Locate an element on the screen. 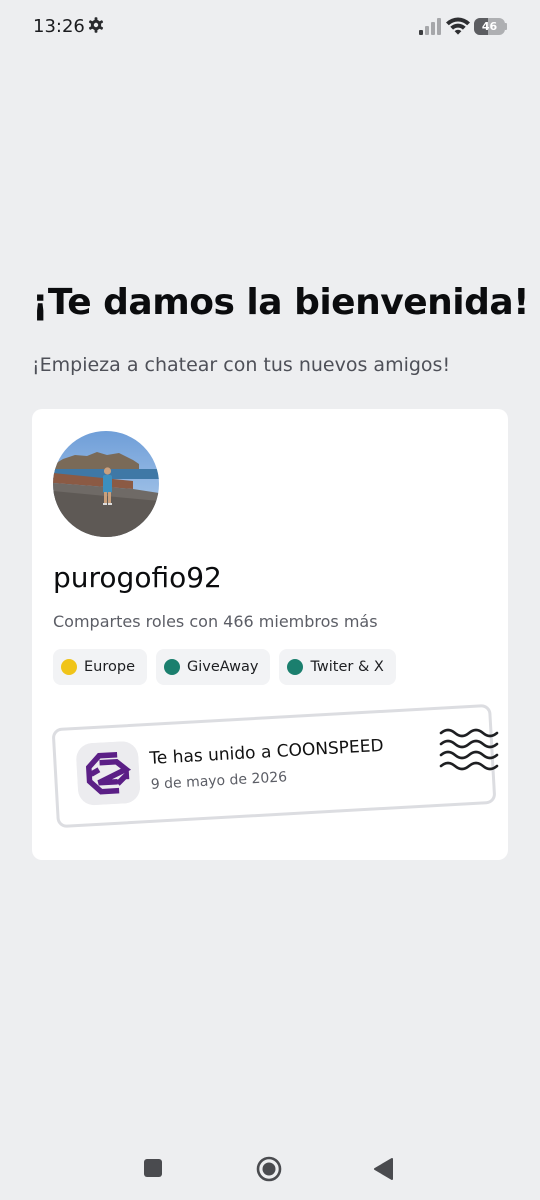 This screenshot has height=1200, width=540. battery-cap is located at coordinates (506, 26).